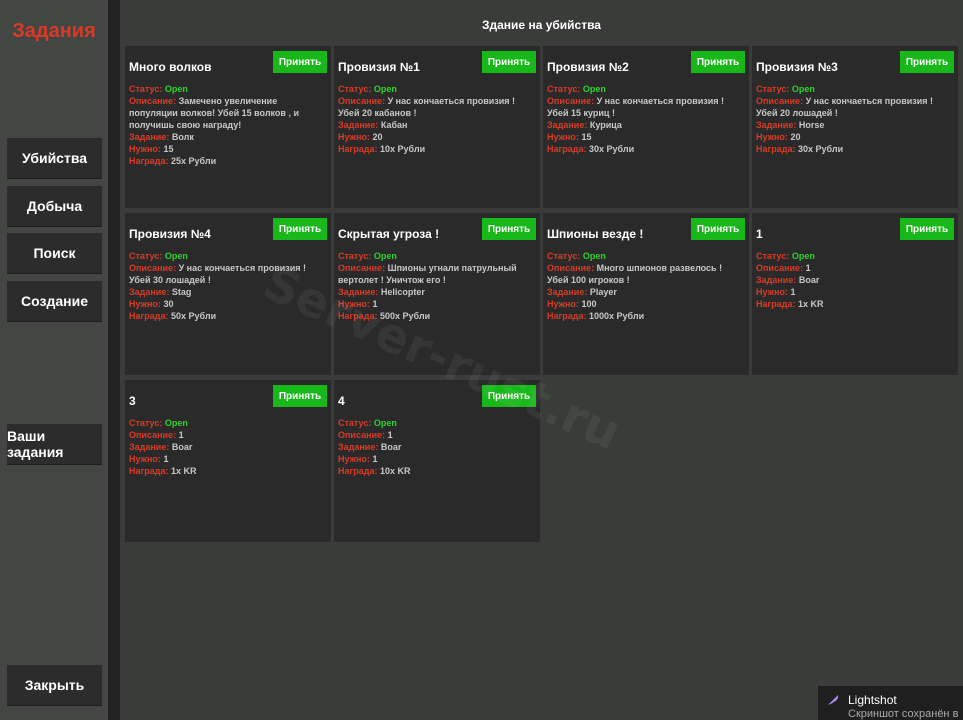  What do you see at coordinates (811, 125) in the screenshot?
I see `task-value: Horse` at bounding box center [811, 125].